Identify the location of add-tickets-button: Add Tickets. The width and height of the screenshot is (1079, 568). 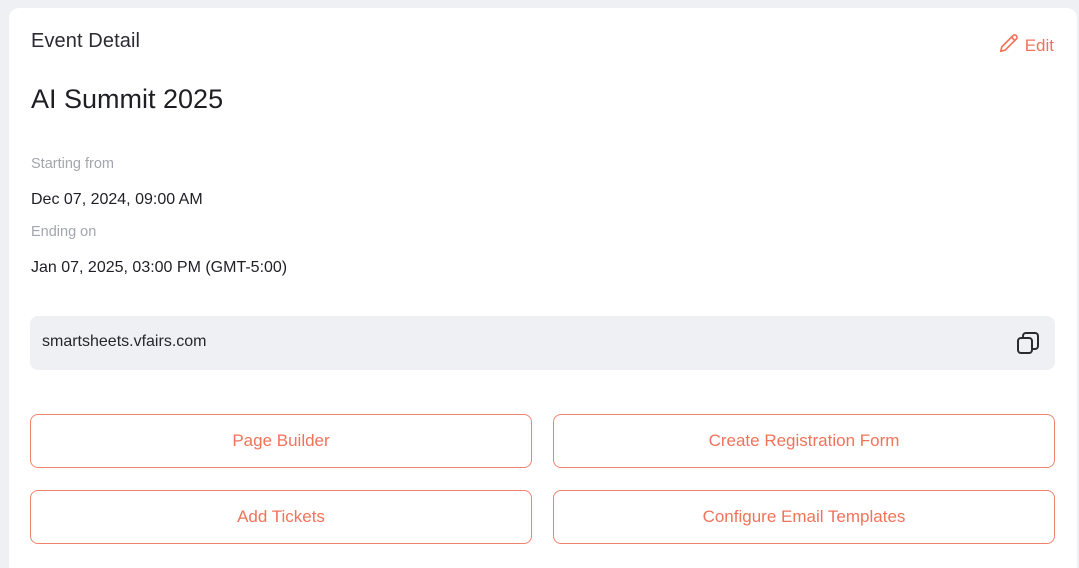
(281, 517).